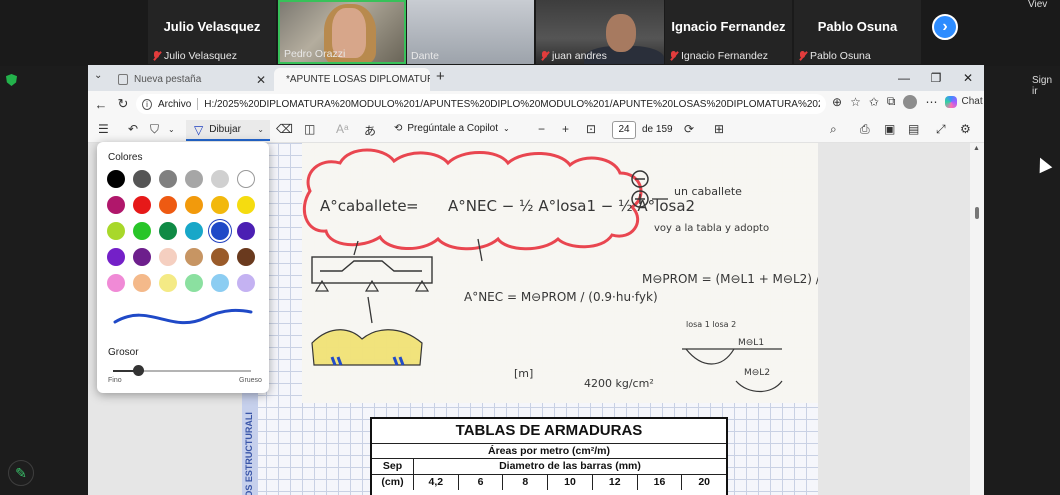 The image size is (1060, 495). I want to click on participant-tile: Julio Velasquez Julio Velasquez, so click(212, 32).